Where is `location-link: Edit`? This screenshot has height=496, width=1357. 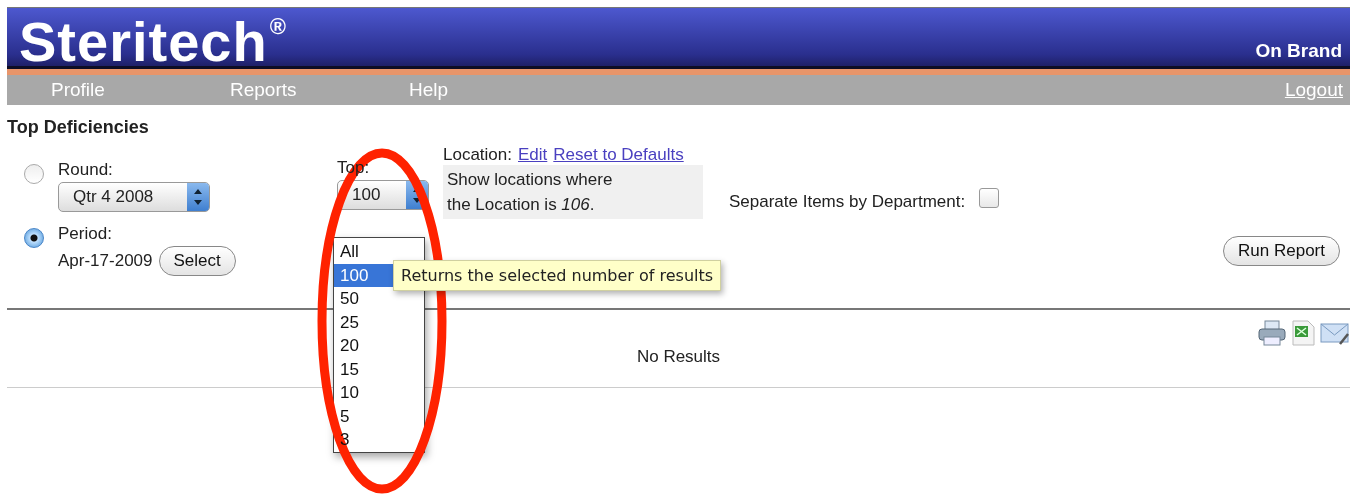 location-link: Edit is located at coordinates (533, 155).